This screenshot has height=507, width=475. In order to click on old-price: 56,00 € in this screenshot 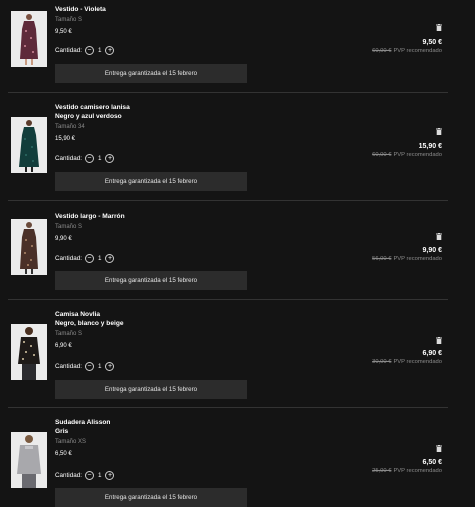, I will do `click(382, 259)`.